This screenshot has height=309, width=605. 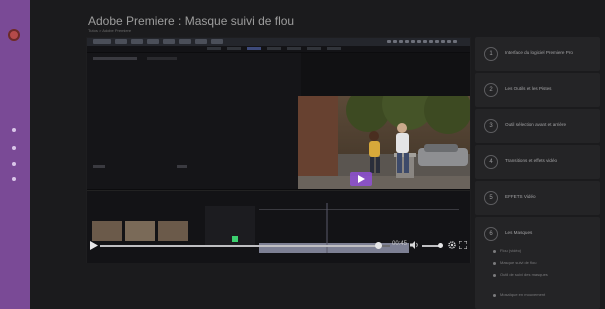 I want to click on lesson-number: 6, so click(x=491, y=234).